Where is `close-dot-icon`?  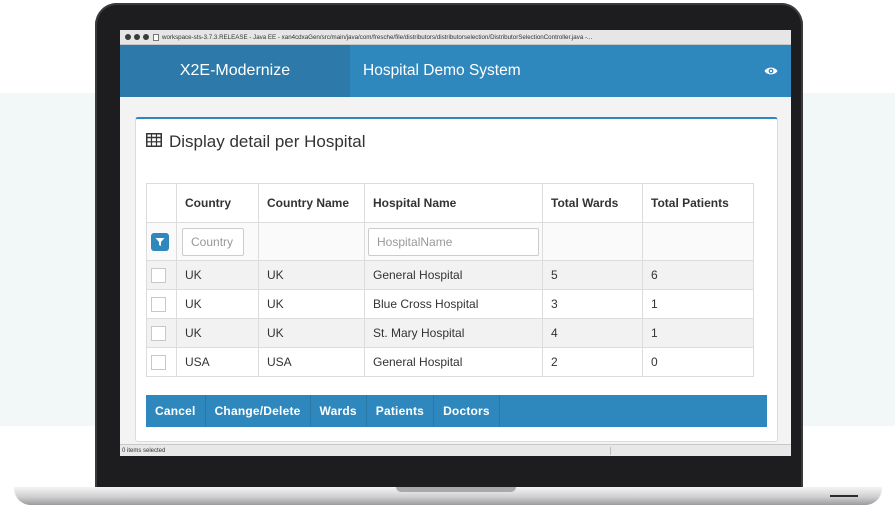 close-dot-icon is located at coordinates (128, 37).